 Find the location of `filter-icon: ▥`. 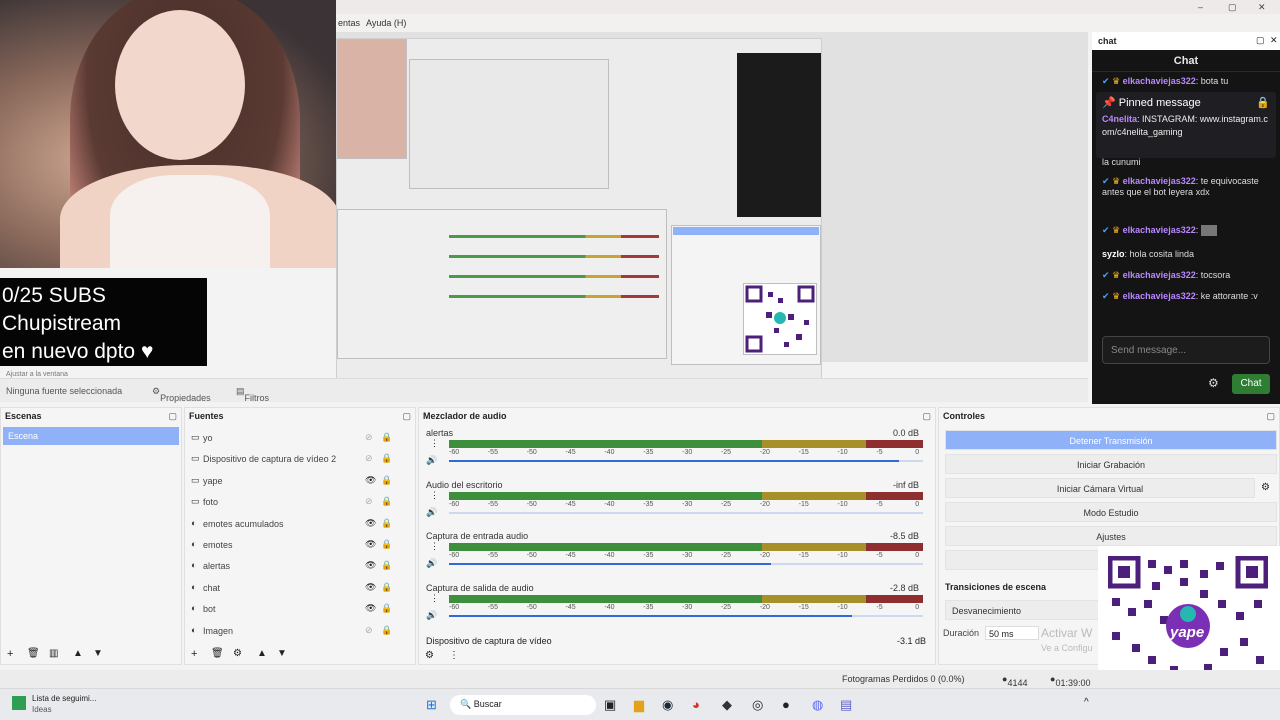

filter-icon: ▥ is located at coordinates (53, 653).